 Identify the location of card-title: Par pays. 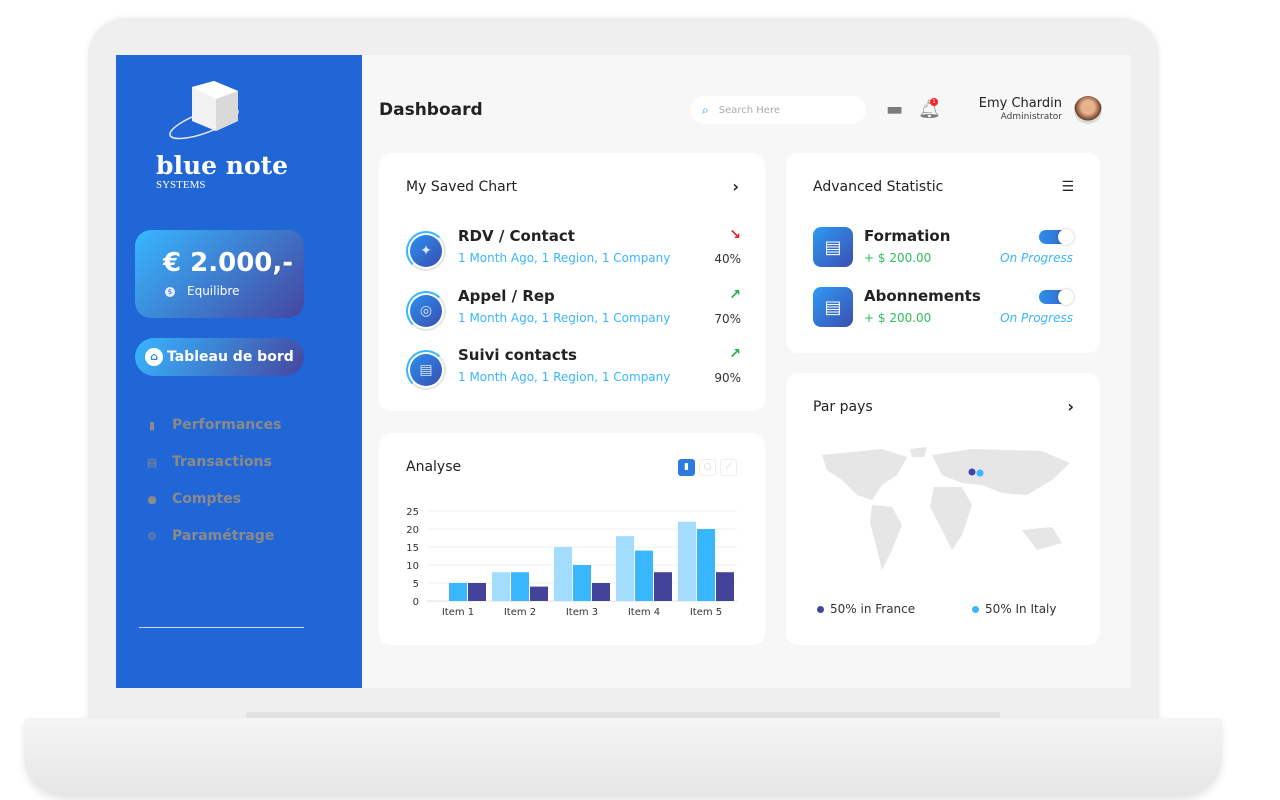
(843, 407).